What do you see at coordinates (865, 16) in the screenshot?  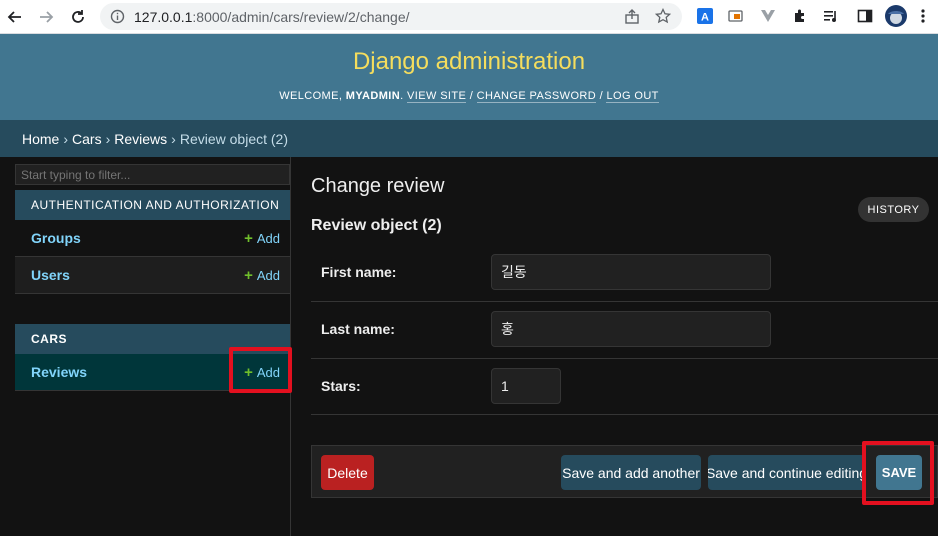 I see `side-panel-icon` at bounding box center [865, 16].